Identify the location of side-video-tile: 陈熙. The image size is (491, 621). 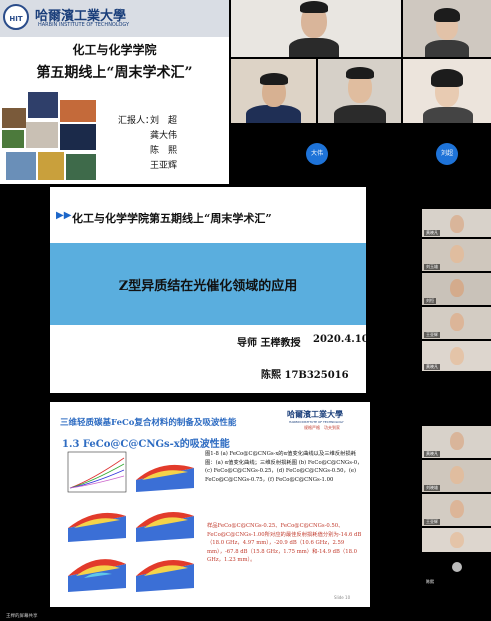
(456, 570).